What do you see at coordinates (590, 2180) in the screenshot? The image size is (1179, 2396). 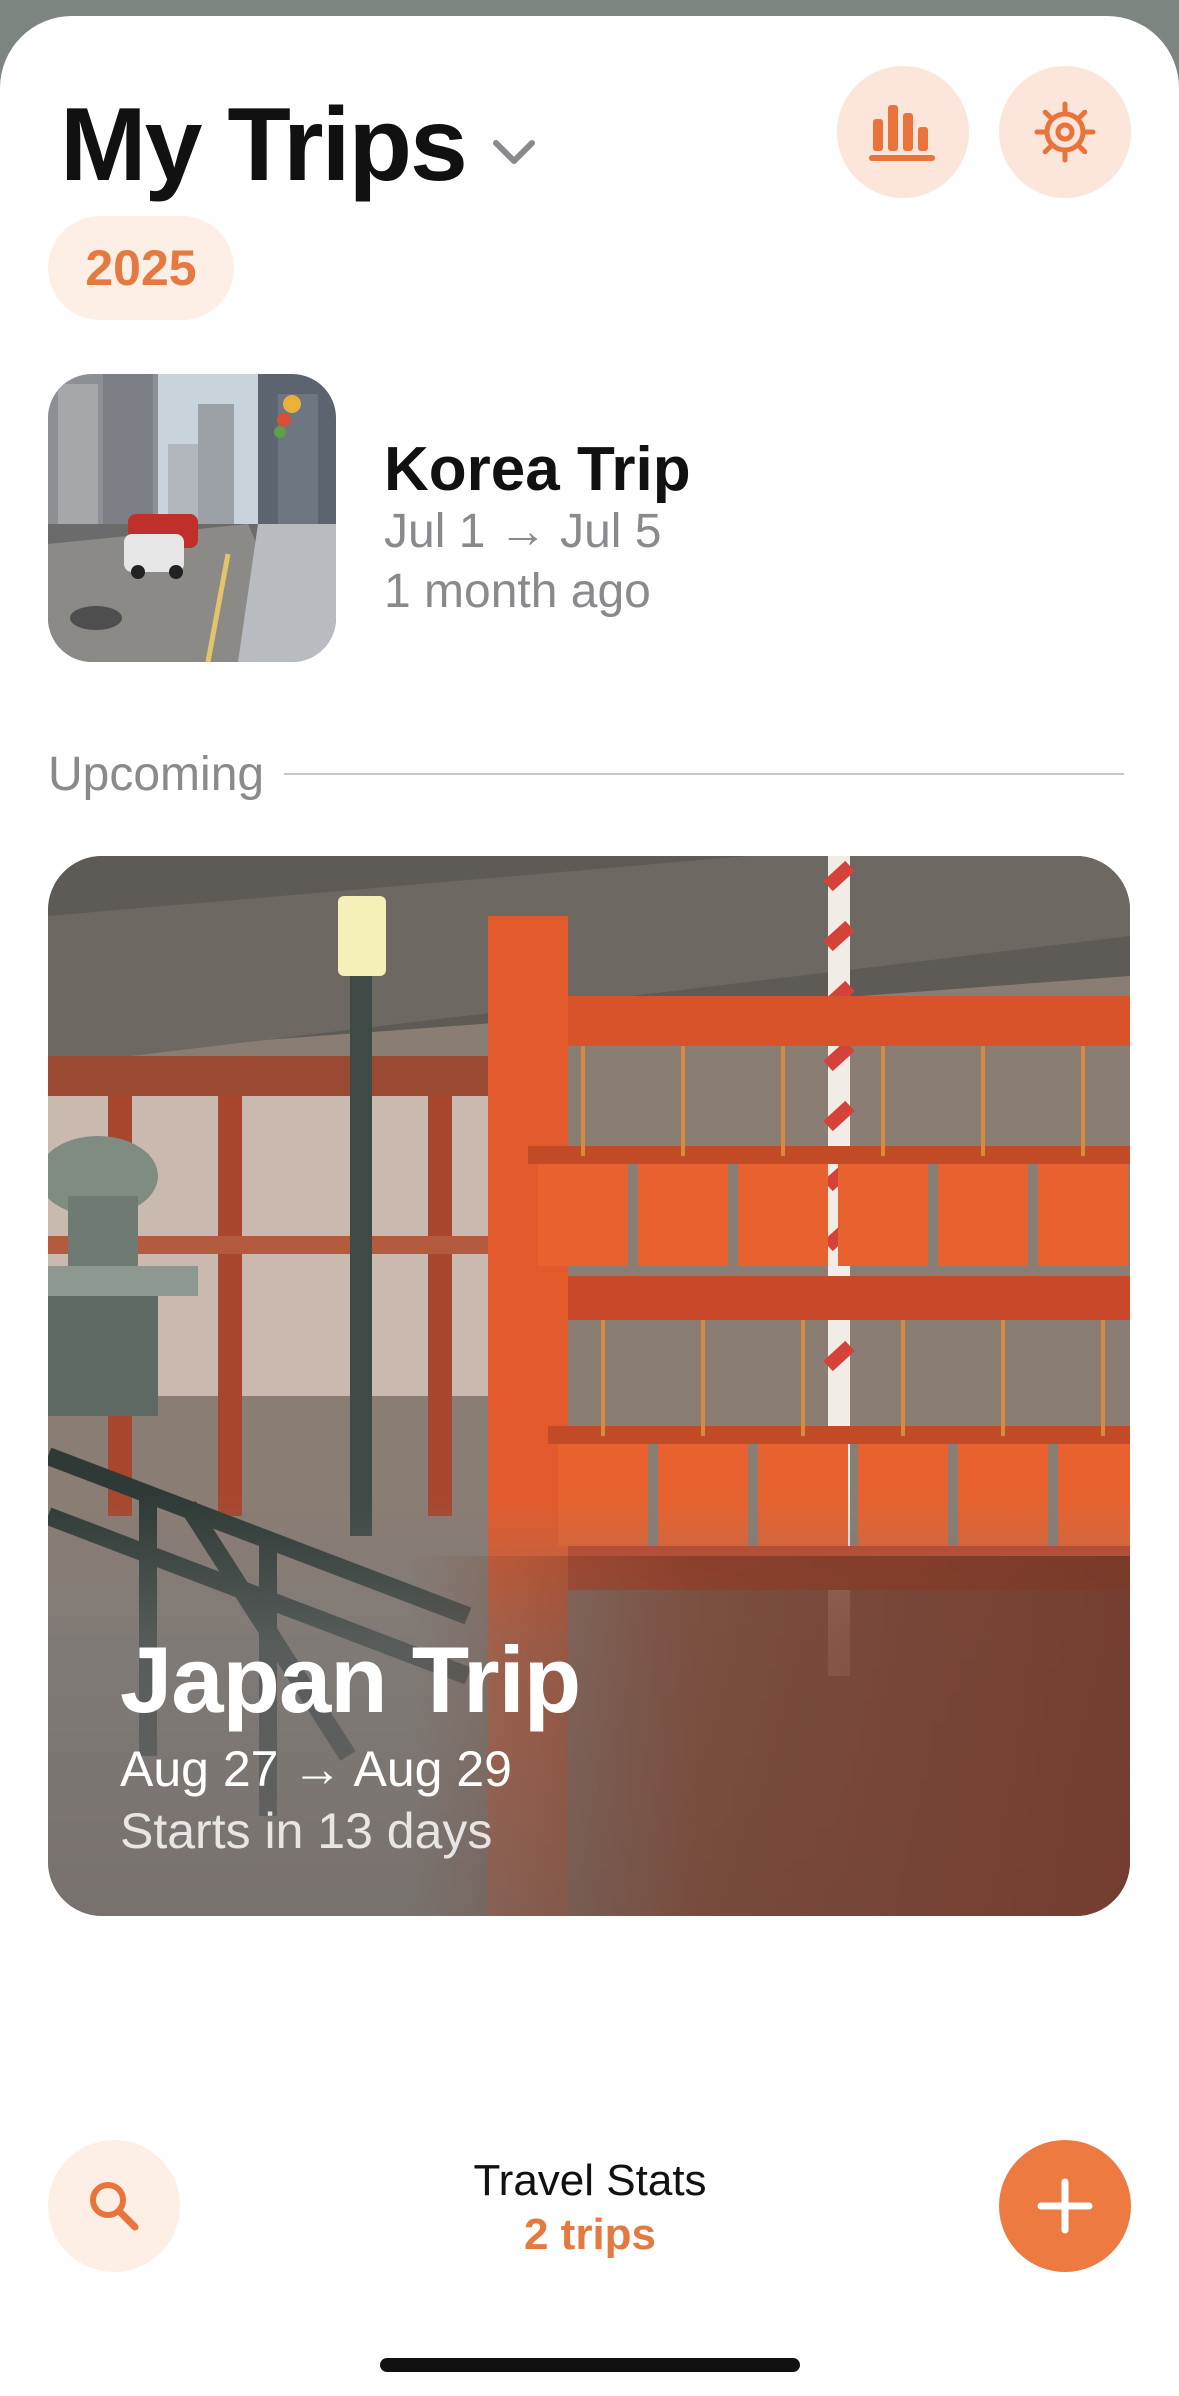 I see `stats-title: Travel Stats` at bounding box center [590, 2180].